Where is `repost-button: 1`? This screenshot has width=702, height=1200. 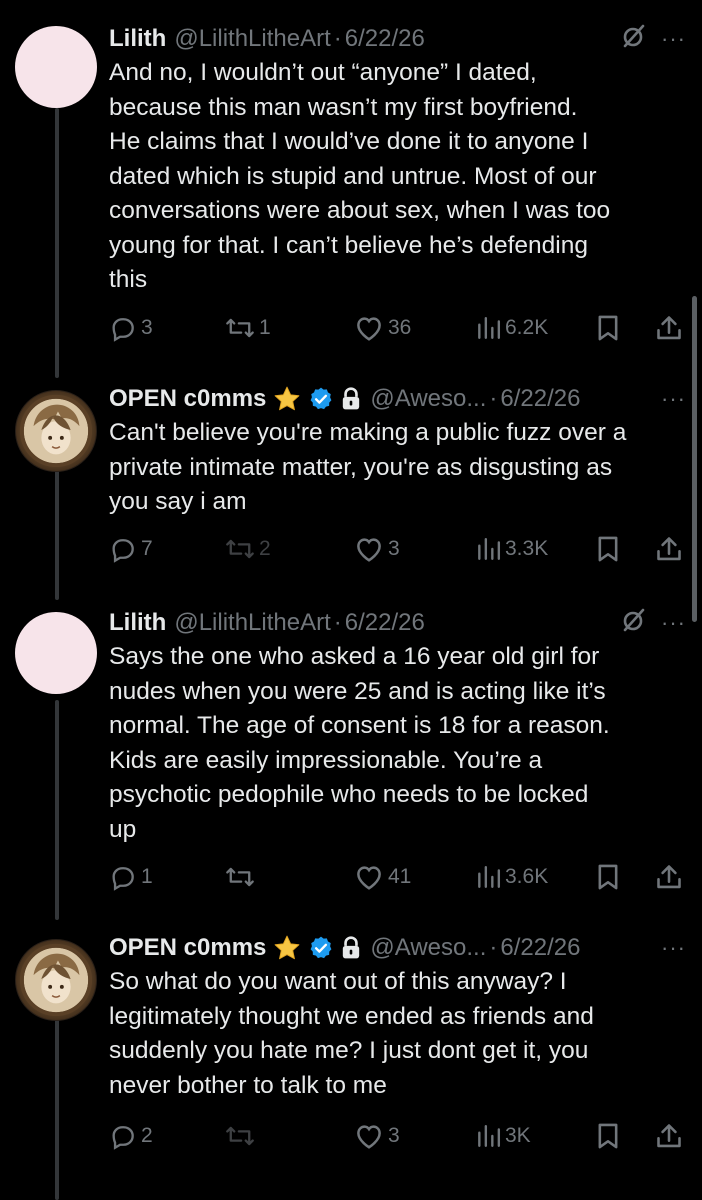 repost-button: 1 is located at coordinates (248, 328).